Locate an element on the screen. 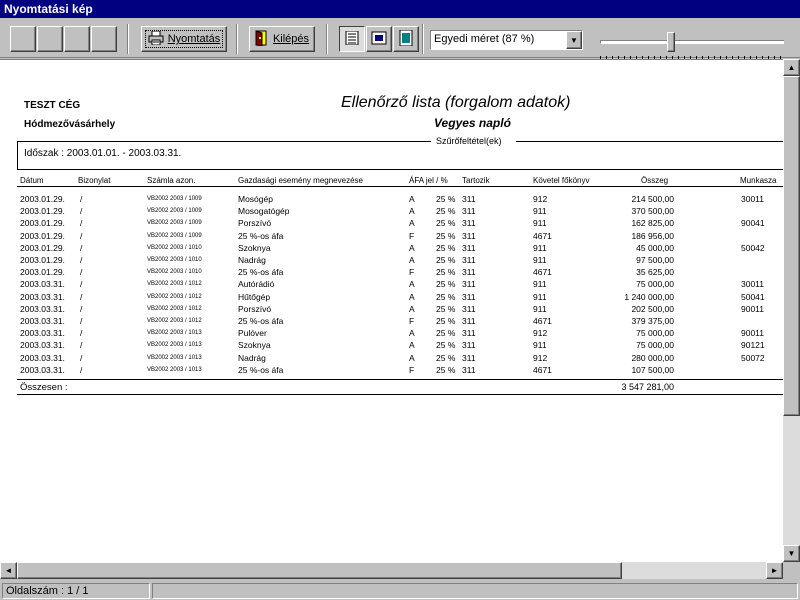 Image resolution: width=800 pixels, height=600 pixels. scroll-down-button: ▼ is located at coordinates (791, 553).